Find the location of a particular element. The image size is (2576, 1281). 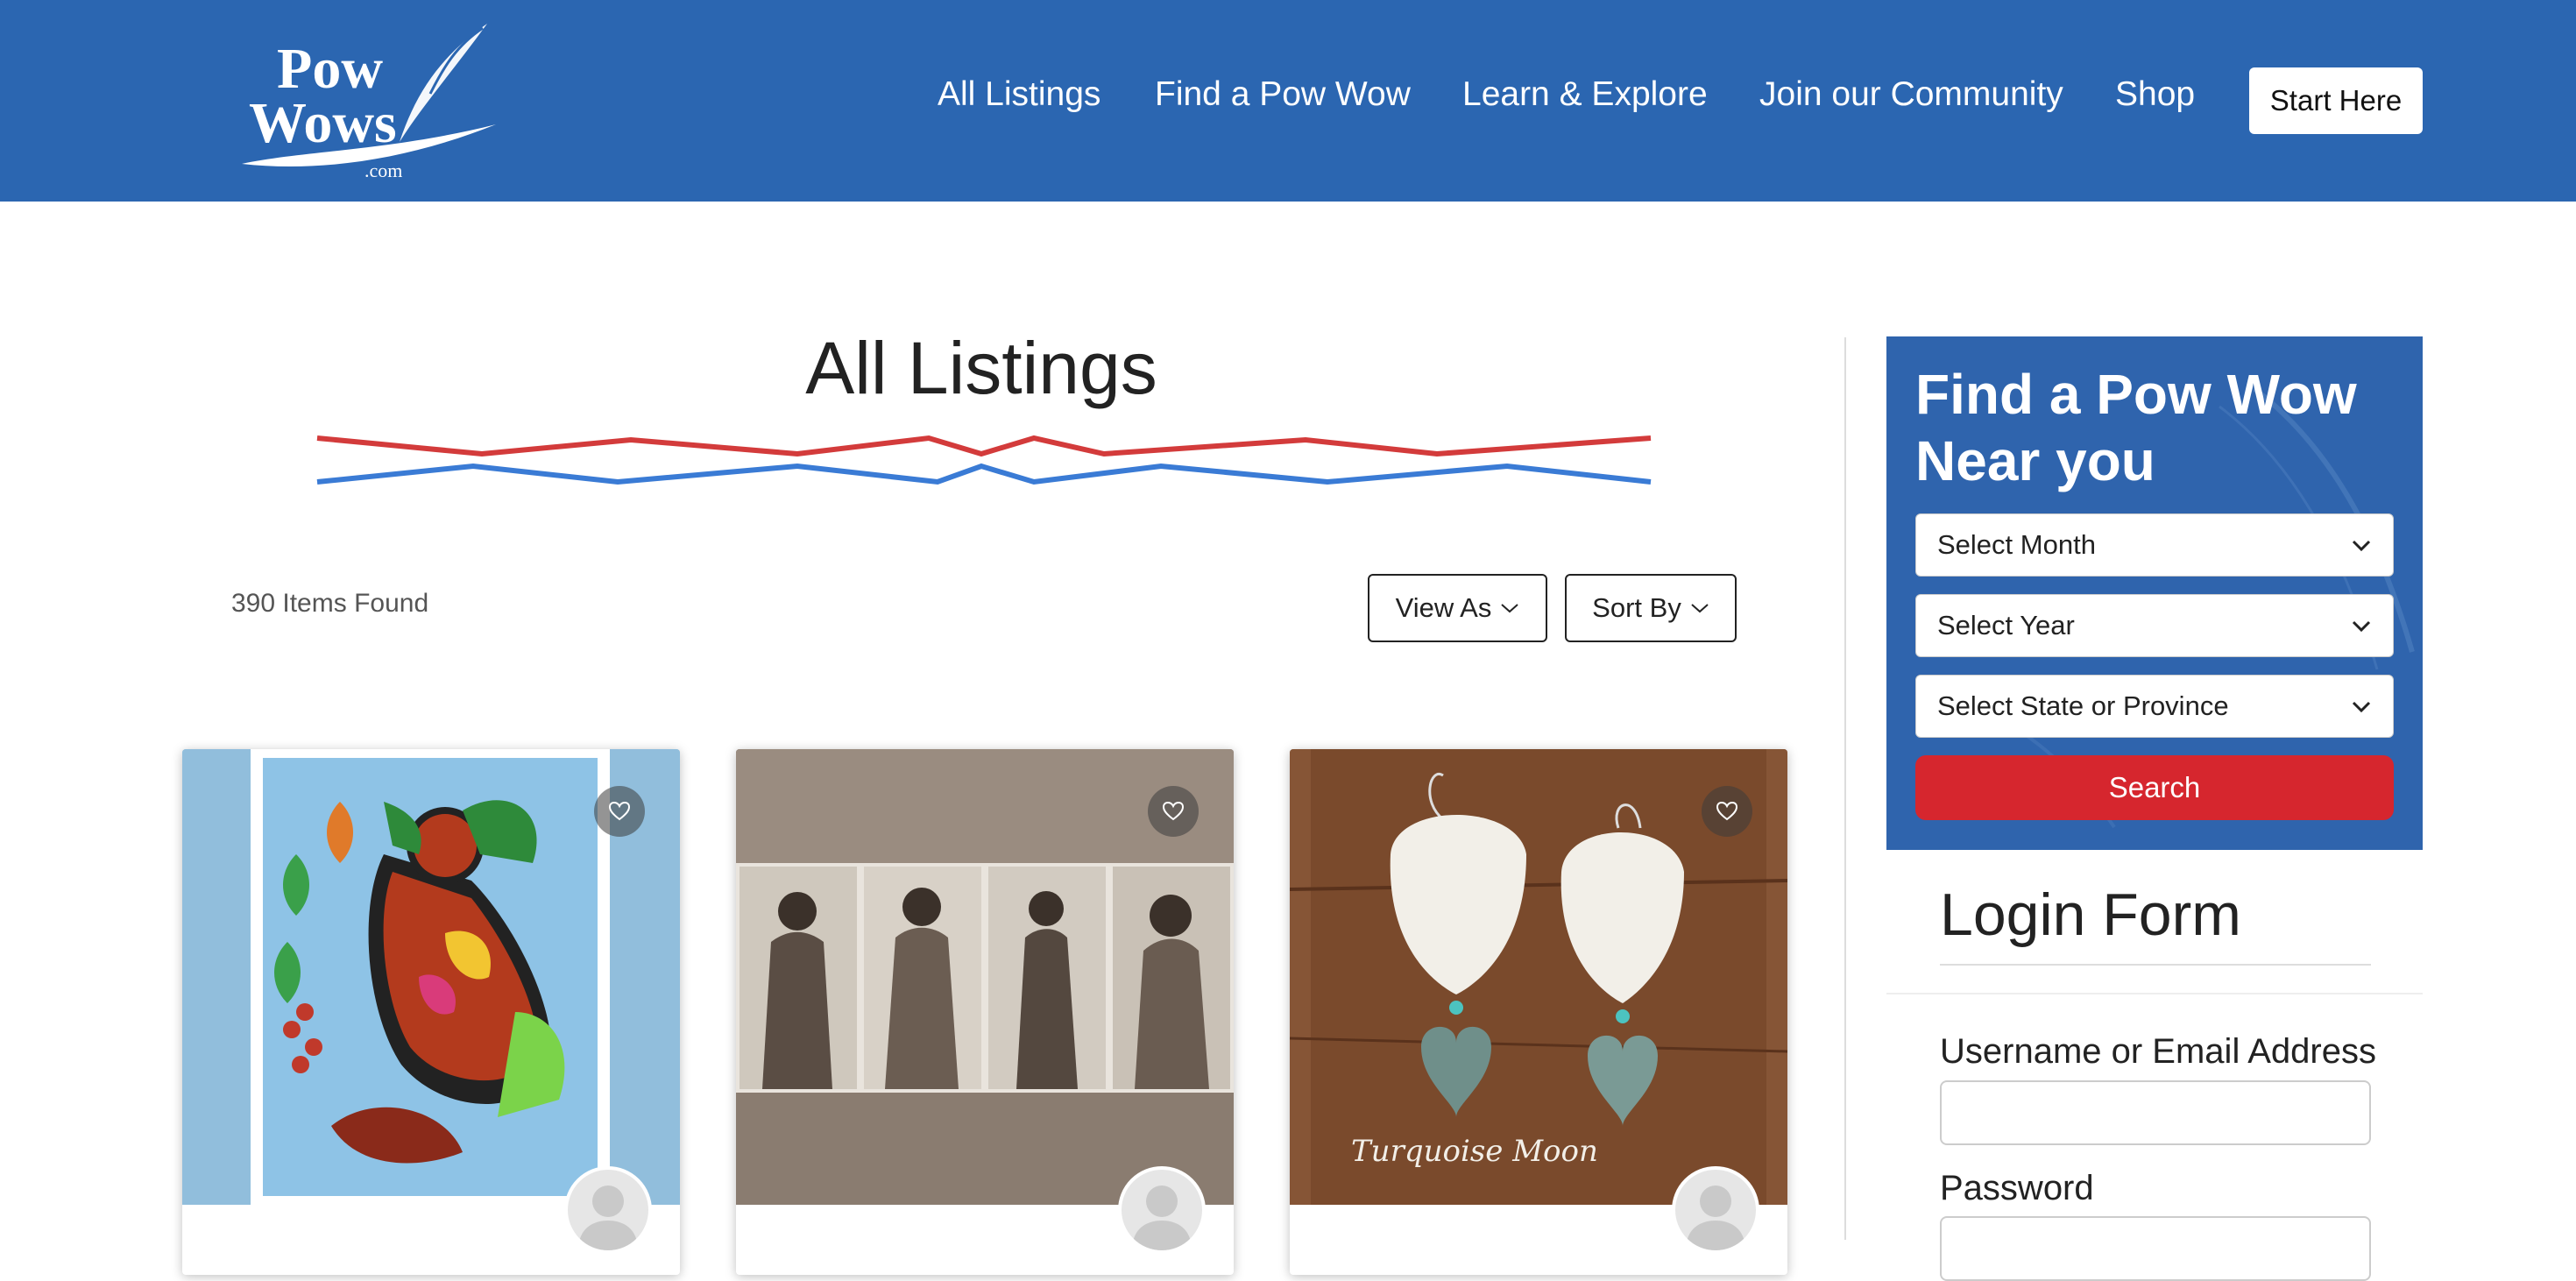

view-as-dropdown: View As is located at coordinates (1457, 608).